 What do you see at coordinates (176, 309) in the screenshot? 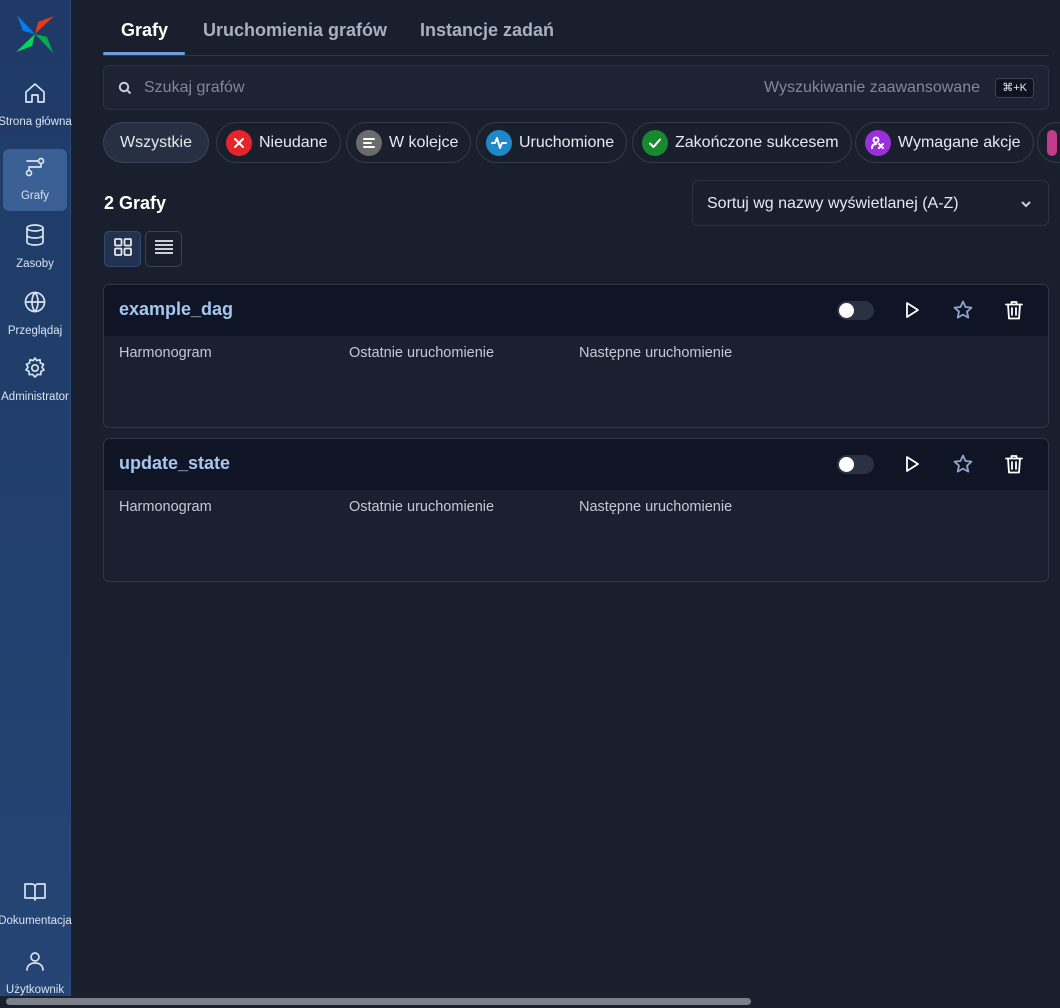
I see `dag-name-link: example_dag` at bounding box center [176, 309].